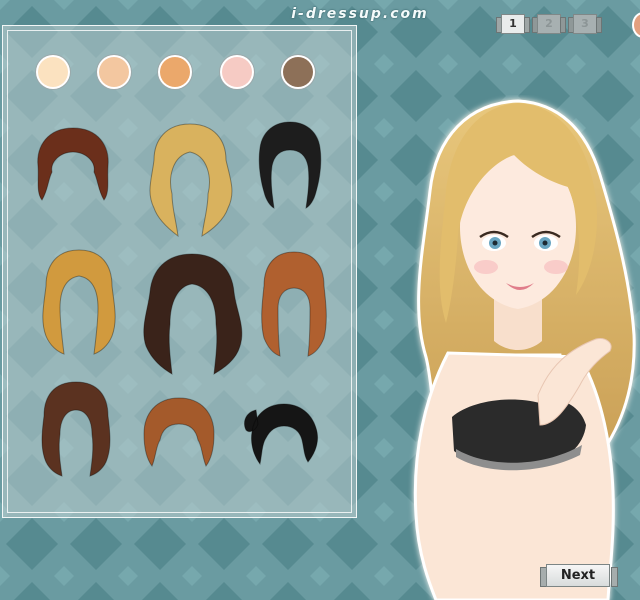  What do you see at coordinates (294, 303) in the screenshot?
I see `hair-option-auburn-bangs` at bounding box center [294, 303].